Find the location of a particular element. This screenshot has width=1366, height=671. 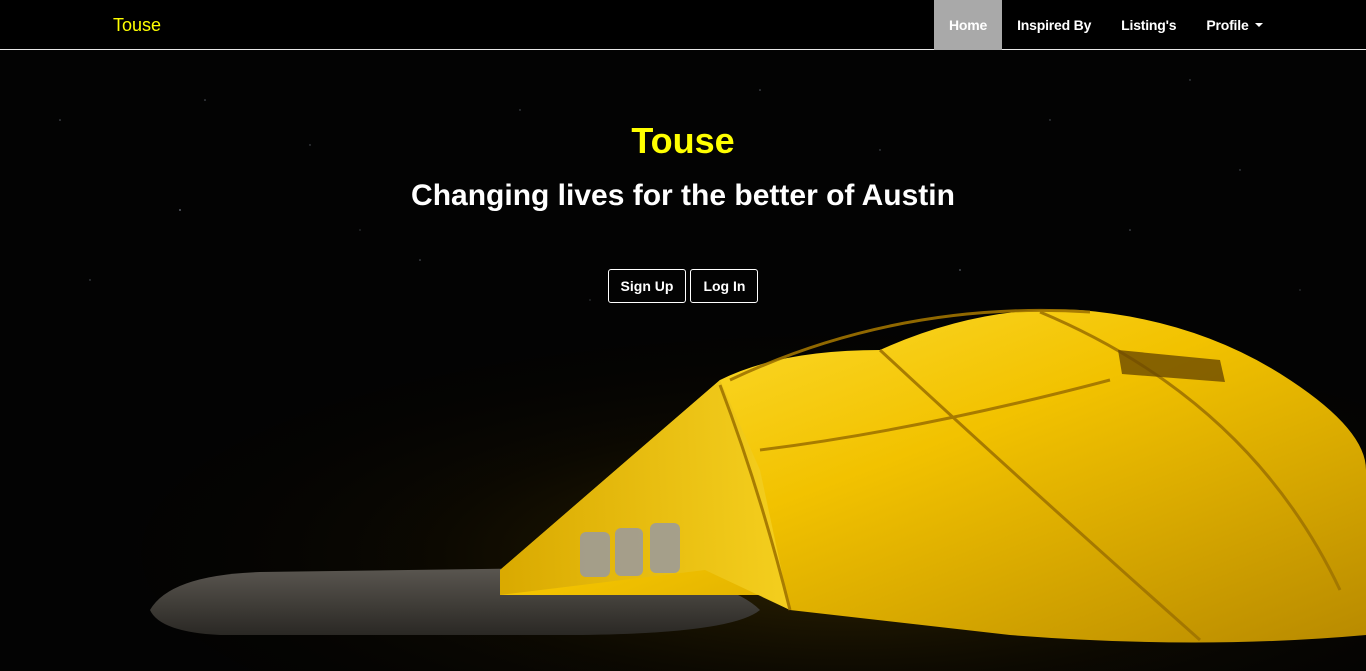

hero-title: Touse is located at coordinates (683, 140).